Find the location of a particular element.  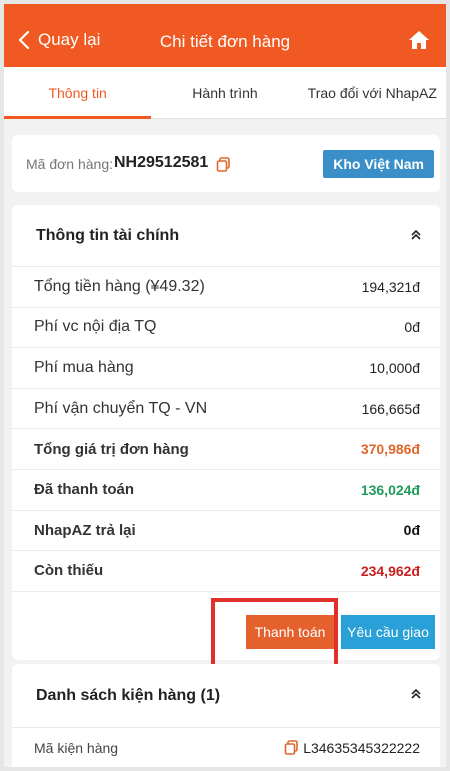

finance-row-remaining: Còn thiếu 234,962đ is located at coordinates (226, 571).